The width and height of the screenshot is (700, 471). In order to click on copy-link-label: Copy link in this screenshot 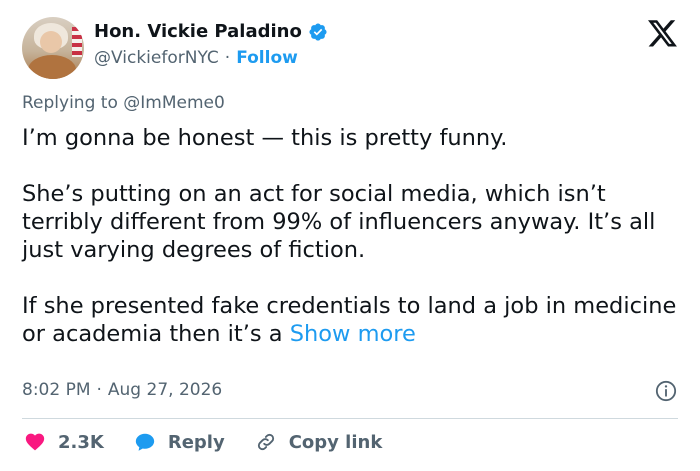, I will do `click(335, 442)`.